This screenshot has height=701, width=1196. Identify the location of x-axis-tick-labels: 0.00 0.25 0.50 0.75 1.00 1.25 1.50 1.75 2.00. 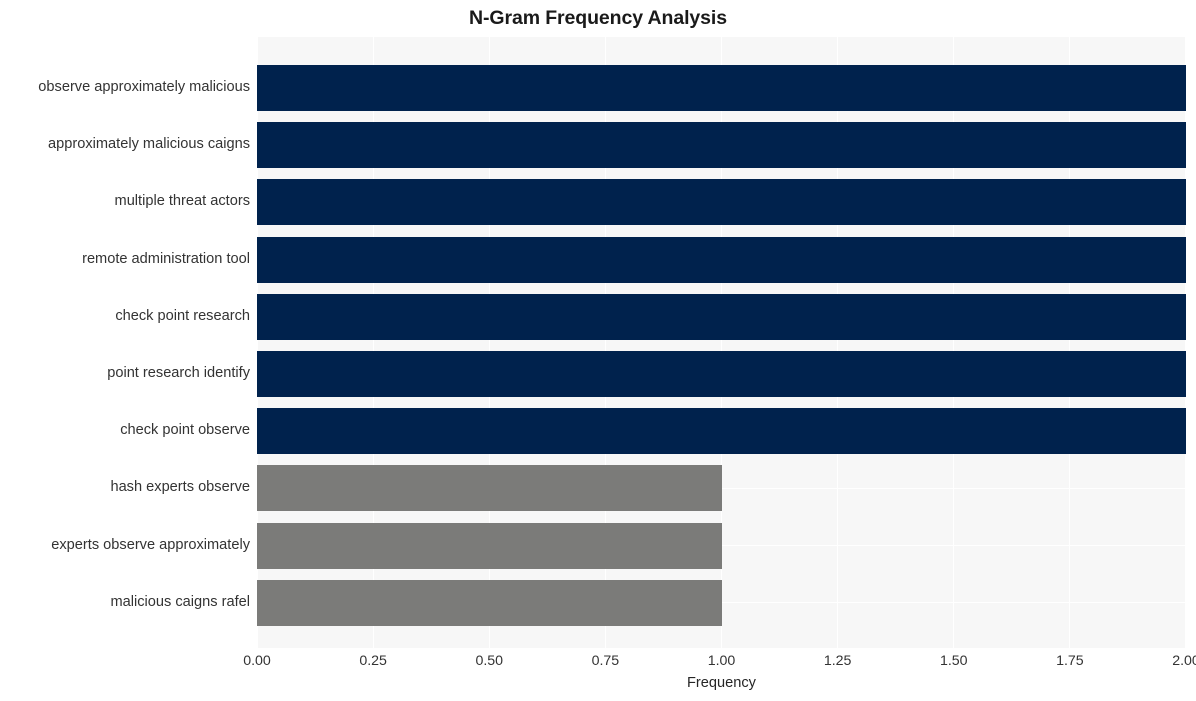
(719, 662).